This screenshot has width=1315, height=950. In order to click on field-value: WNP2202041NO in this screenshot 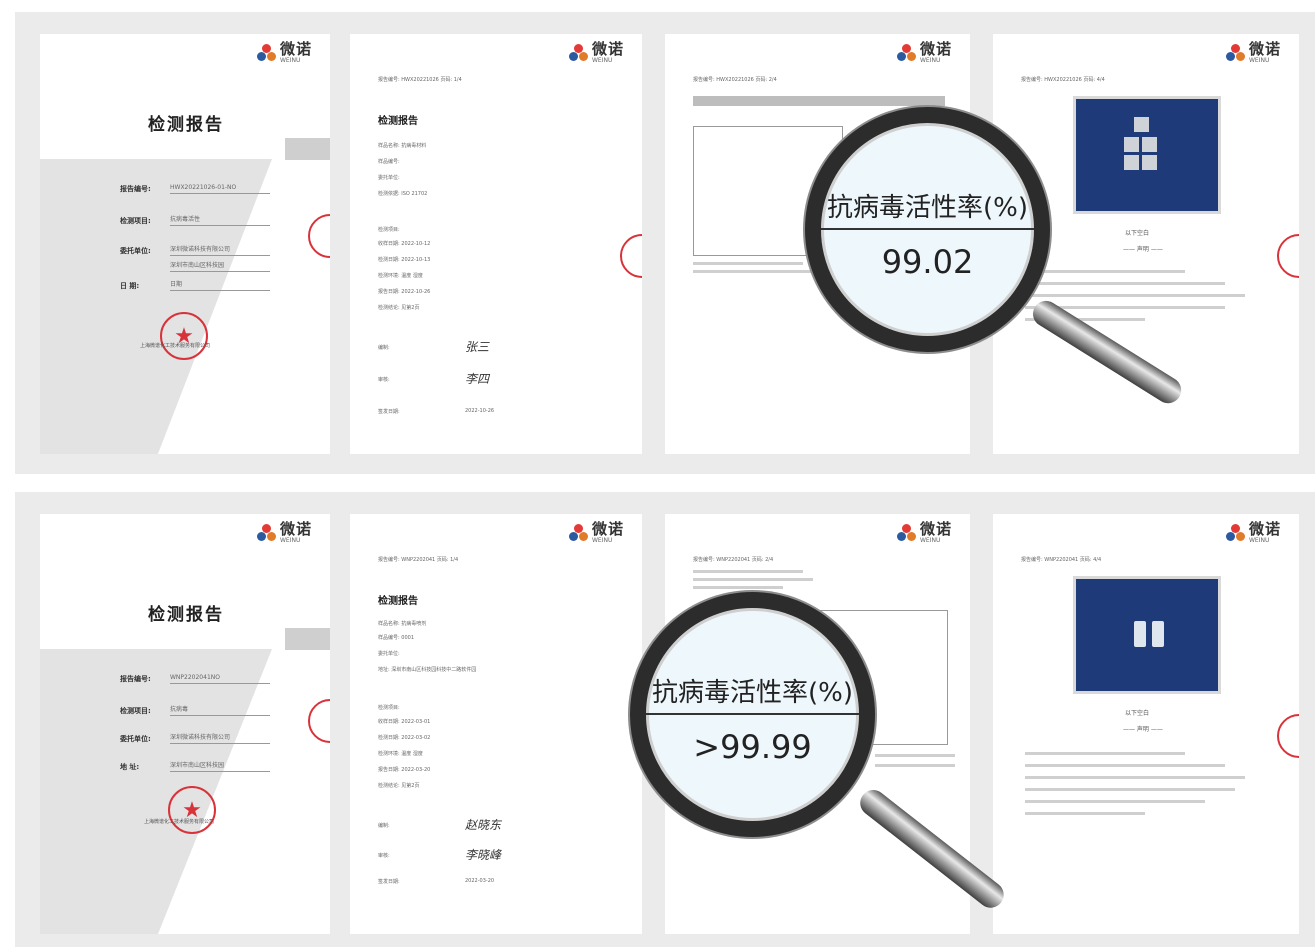, I will do `click(220, 679)`.